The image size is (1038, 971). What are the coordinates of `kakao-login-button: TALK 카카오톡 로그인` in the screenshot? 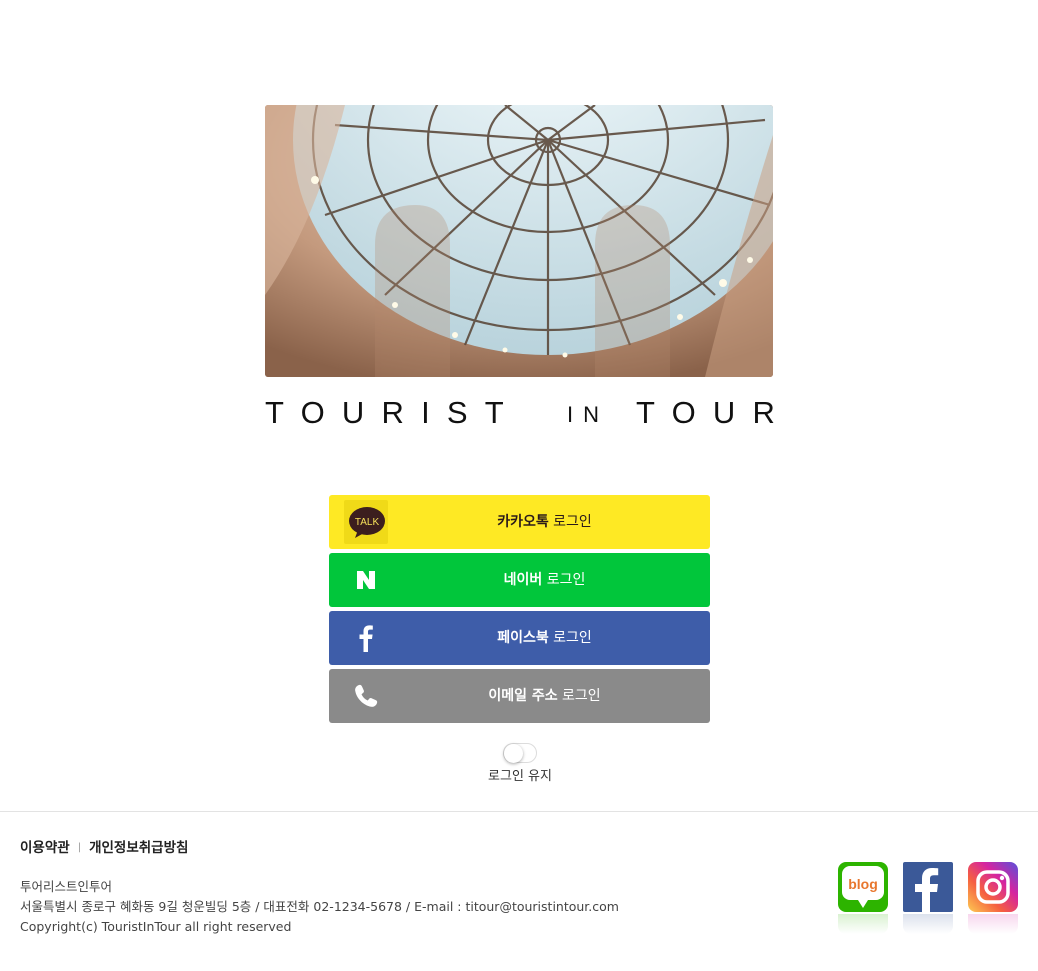 It's located at (519, 522).